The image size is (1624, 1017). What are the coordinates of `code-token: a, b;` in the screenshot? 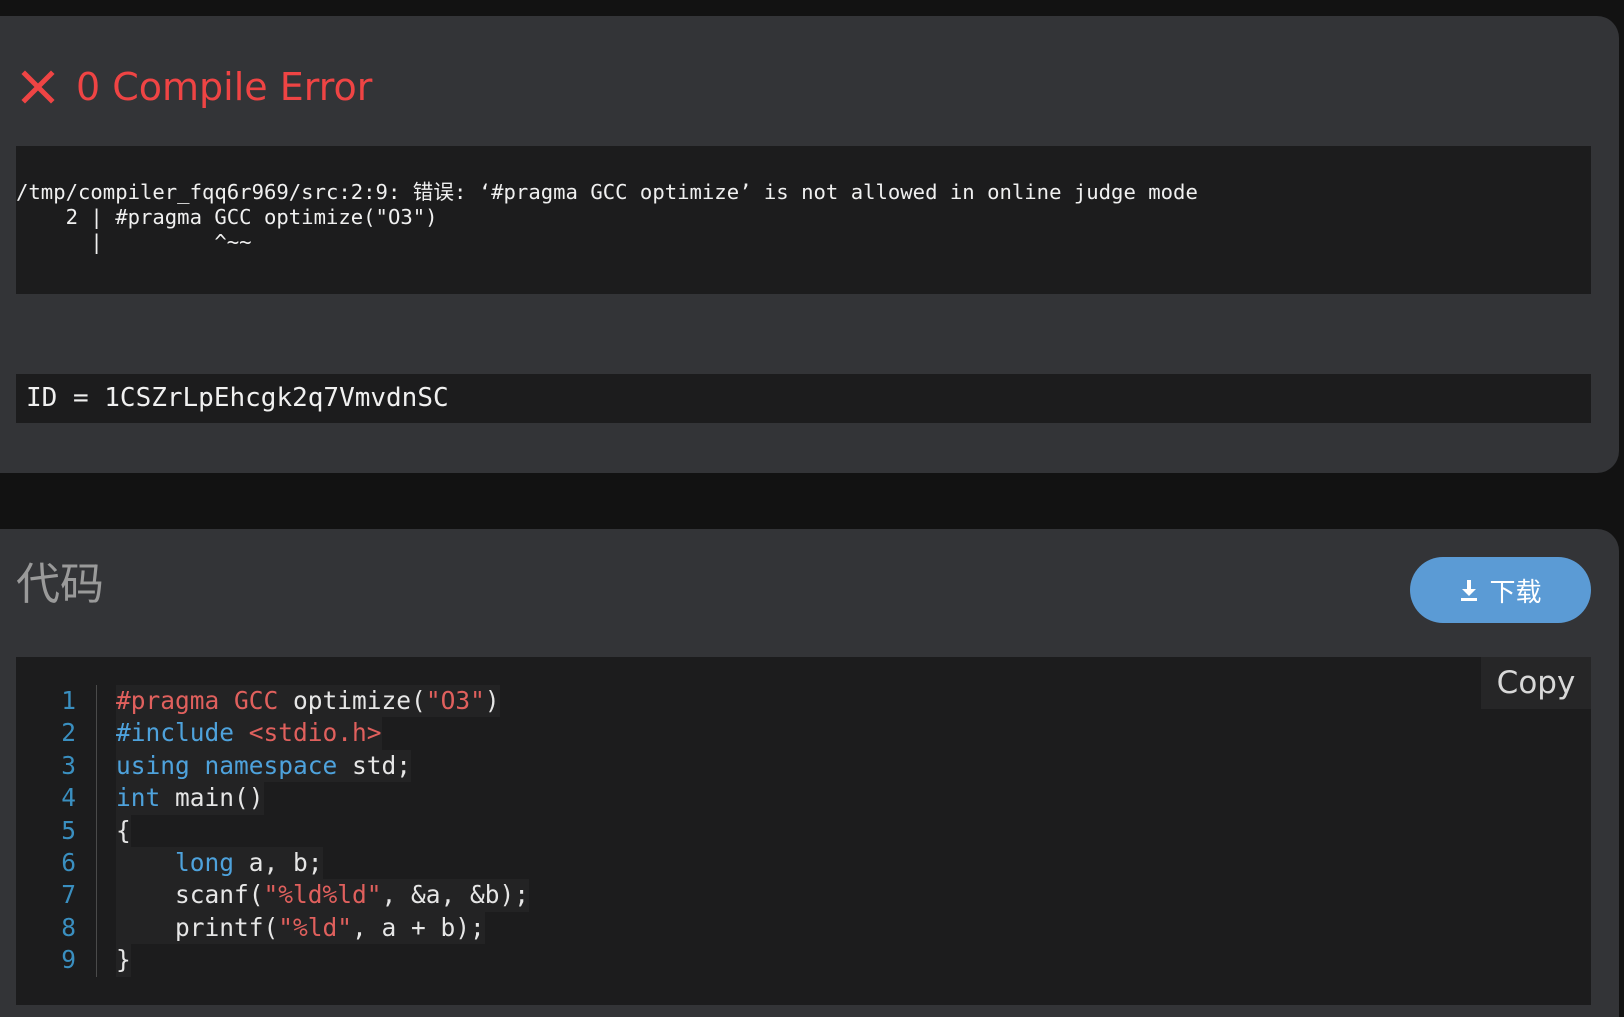 It's located at (278, 862).